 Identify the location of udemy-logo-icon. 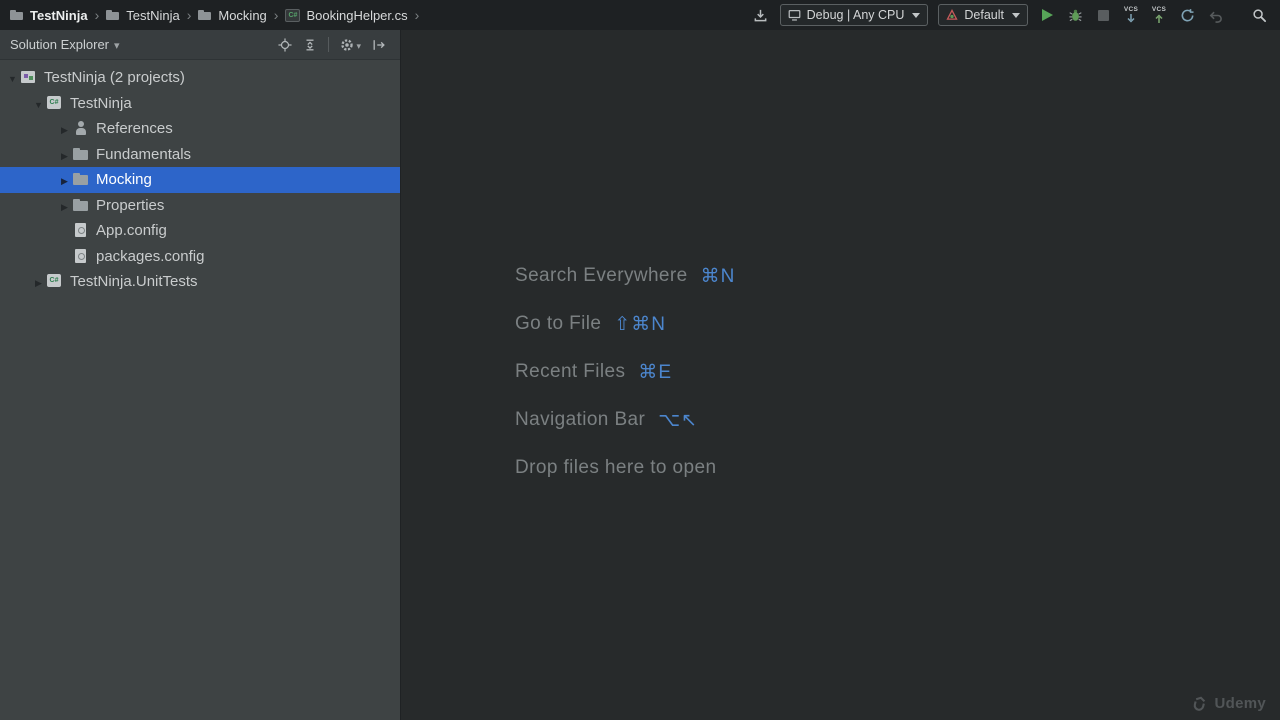
(1200, 703).